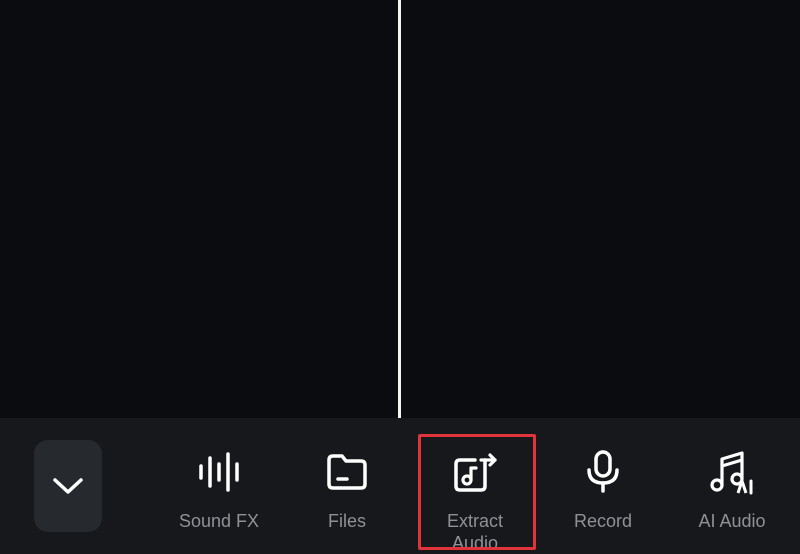  Describe the element at coordinates (347, 472) in the screenshot. I see `folder-icon` at that location.